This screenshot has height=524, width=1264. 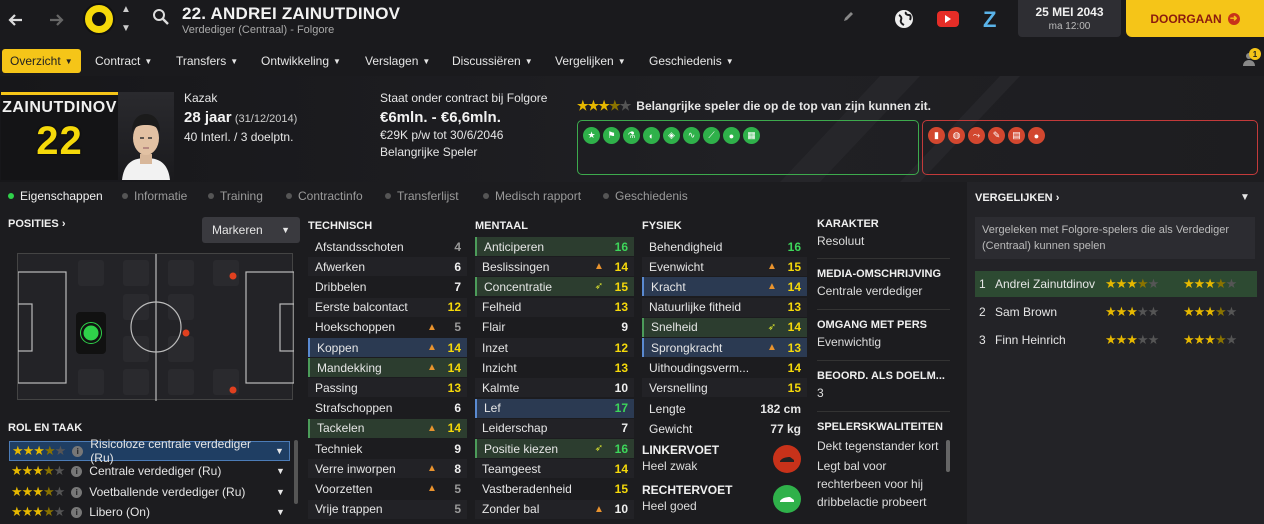 I want to click on wrench-trait-icon: ✎, so click(x=996, y=135).